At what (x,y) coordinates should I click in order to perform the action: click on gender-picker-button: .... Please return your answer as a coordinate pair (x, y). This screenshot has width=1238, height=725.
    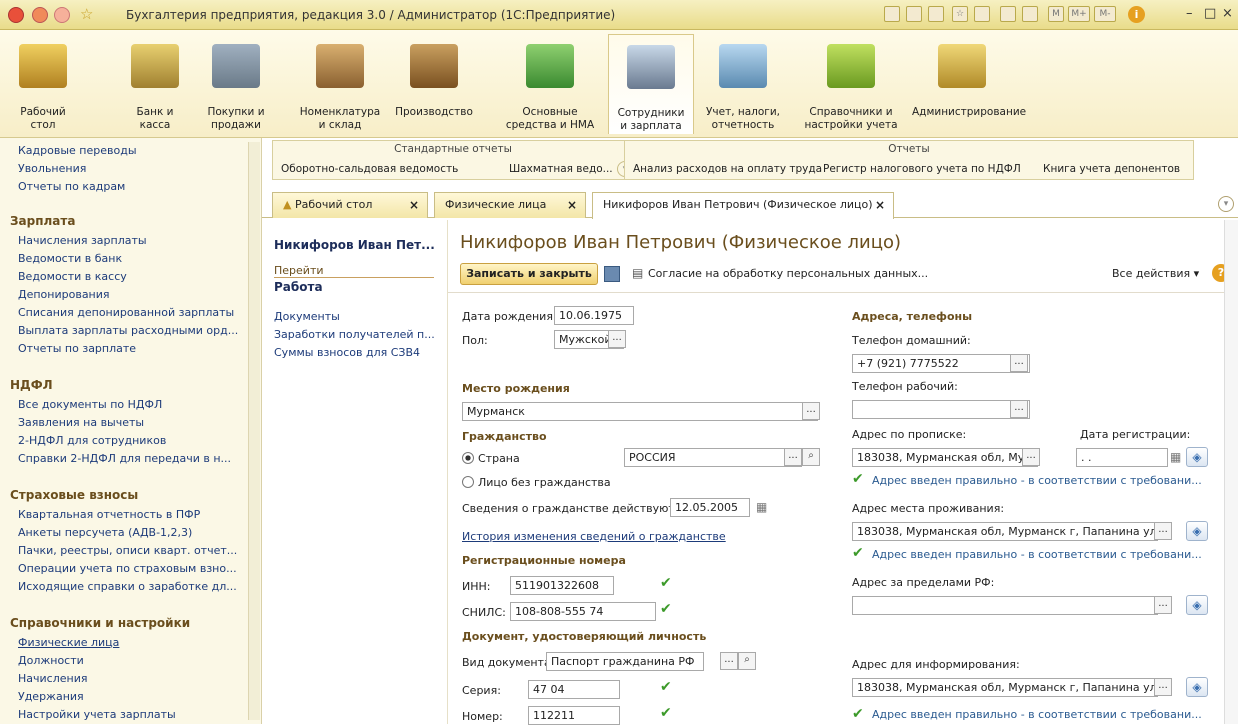
    Looking at the image, I should click on (617, 339).